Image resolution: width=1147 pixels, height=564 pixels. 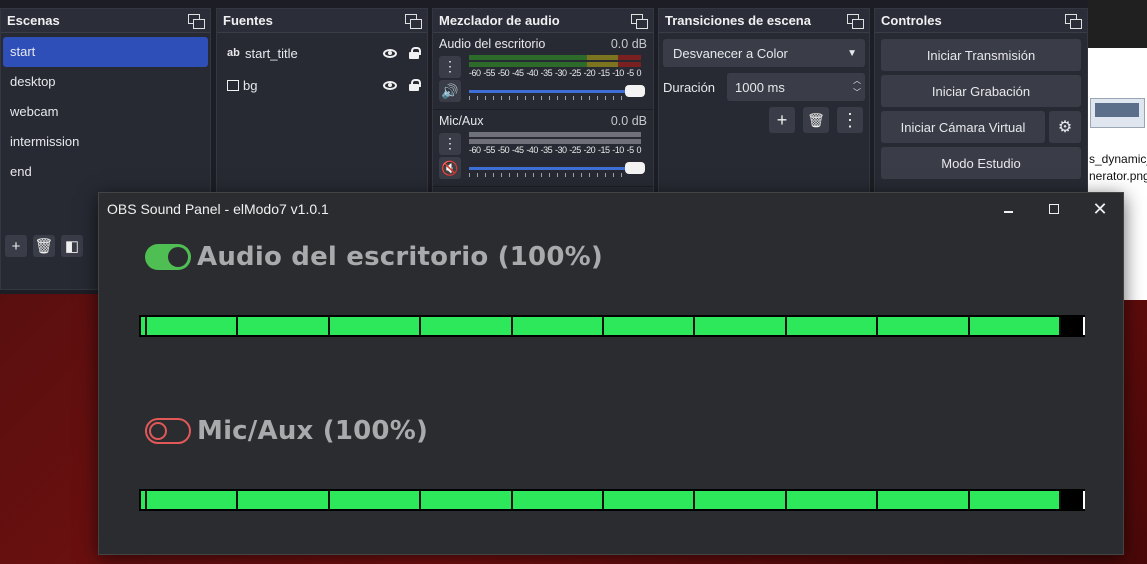 I want to click on duration-label: Duración, so click(x=689, y=87).